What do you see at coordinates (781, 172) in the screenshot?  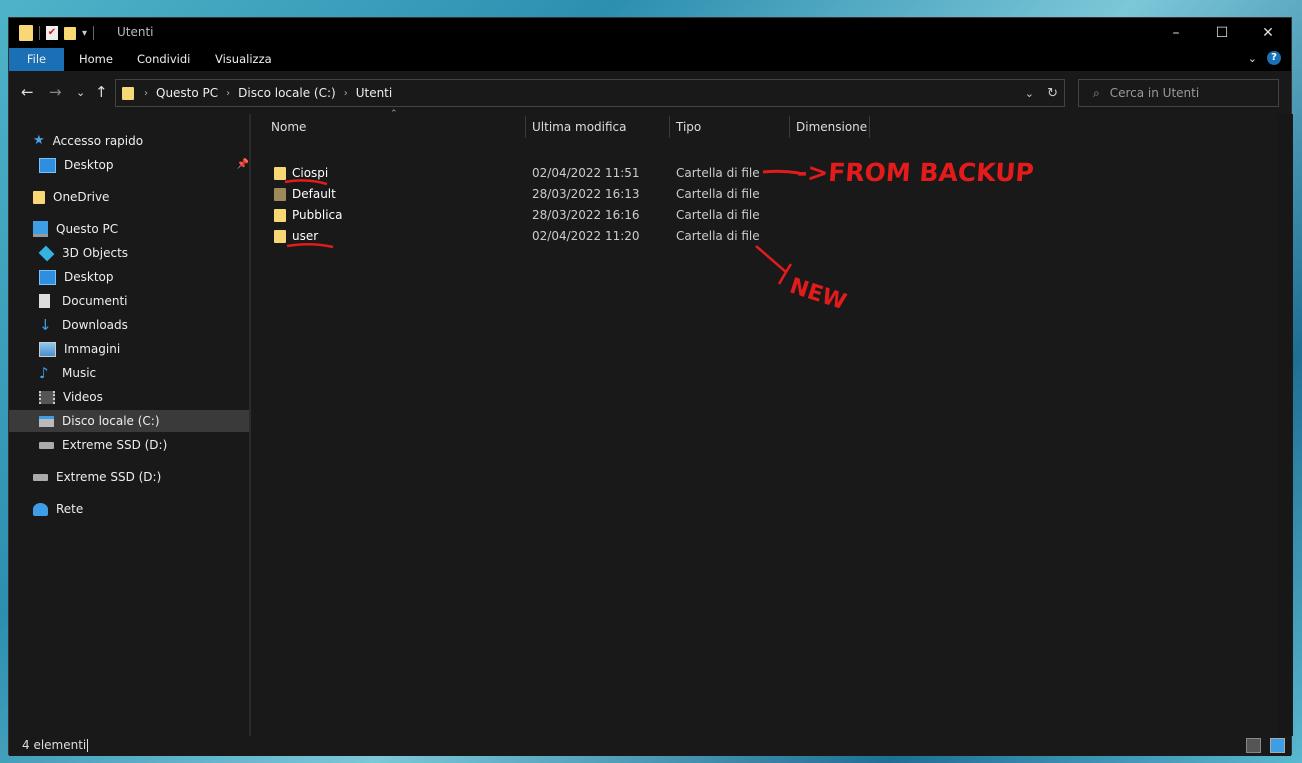 I see `arrow-line-icon` at bounding box center [781, 172].